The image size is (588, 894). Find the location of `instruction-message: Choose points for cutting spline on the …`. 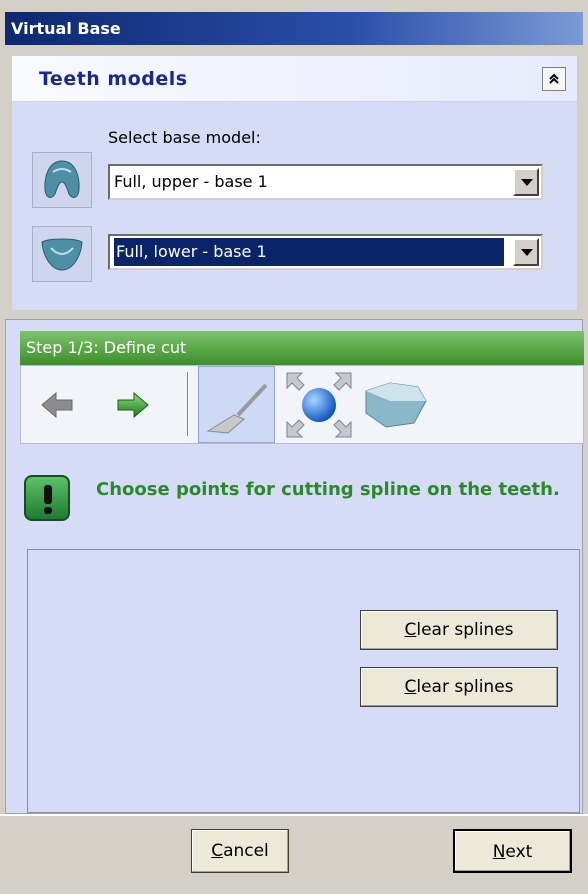

instruction-message: Choose points for cutting spline on the … is located at coordinates (328, 489).